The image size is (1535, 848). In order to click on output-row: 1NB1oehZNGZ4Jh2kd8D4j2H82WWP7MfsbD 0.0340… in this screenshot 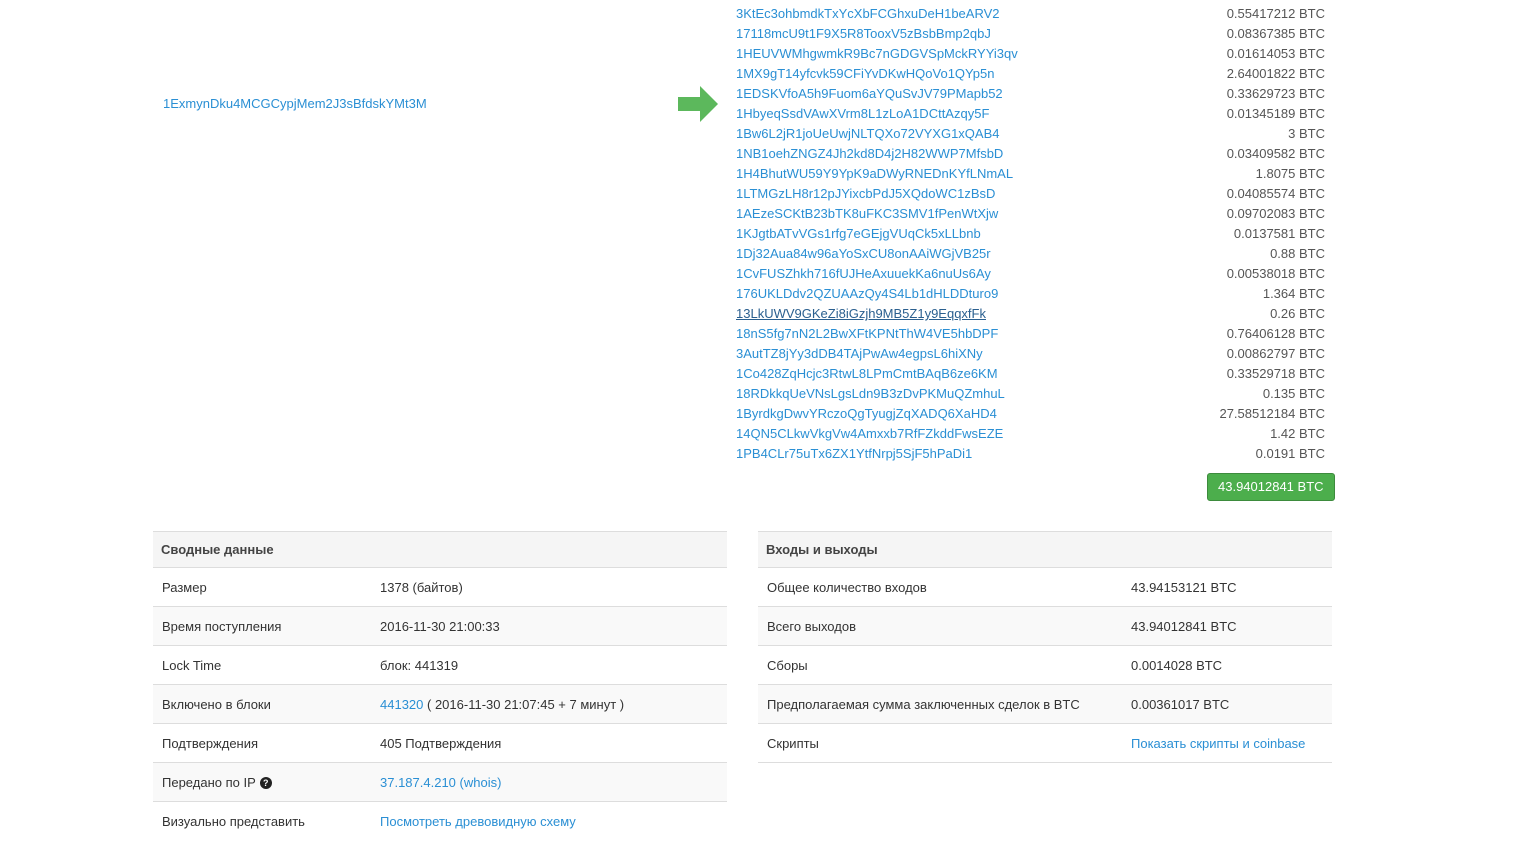, I will do `click(1030, 154)`.